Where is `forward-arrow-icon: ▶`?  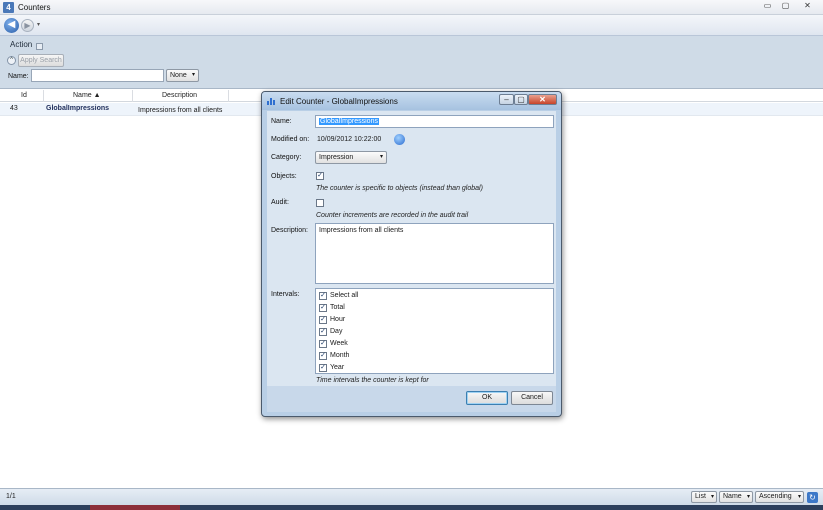 forward-arrow-icon: ▶ is located at coordinates (27, 25).